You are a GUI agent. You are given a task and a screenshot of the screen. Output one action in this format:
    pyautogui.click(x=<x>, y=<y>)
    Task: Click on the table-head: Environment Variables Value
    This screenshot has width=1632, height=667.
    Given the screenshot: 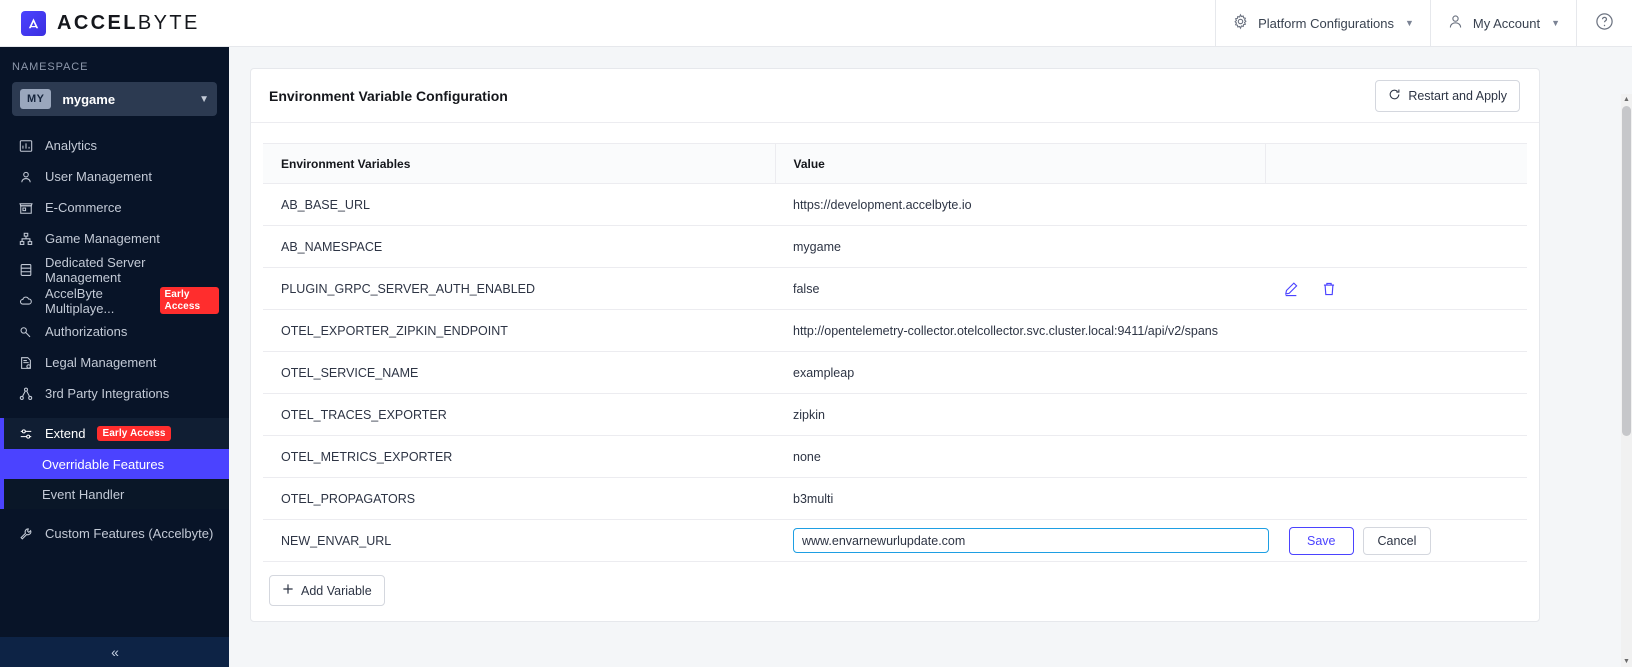 What is the action you would take?
    pyautogui.click(x=895, y=163)
    